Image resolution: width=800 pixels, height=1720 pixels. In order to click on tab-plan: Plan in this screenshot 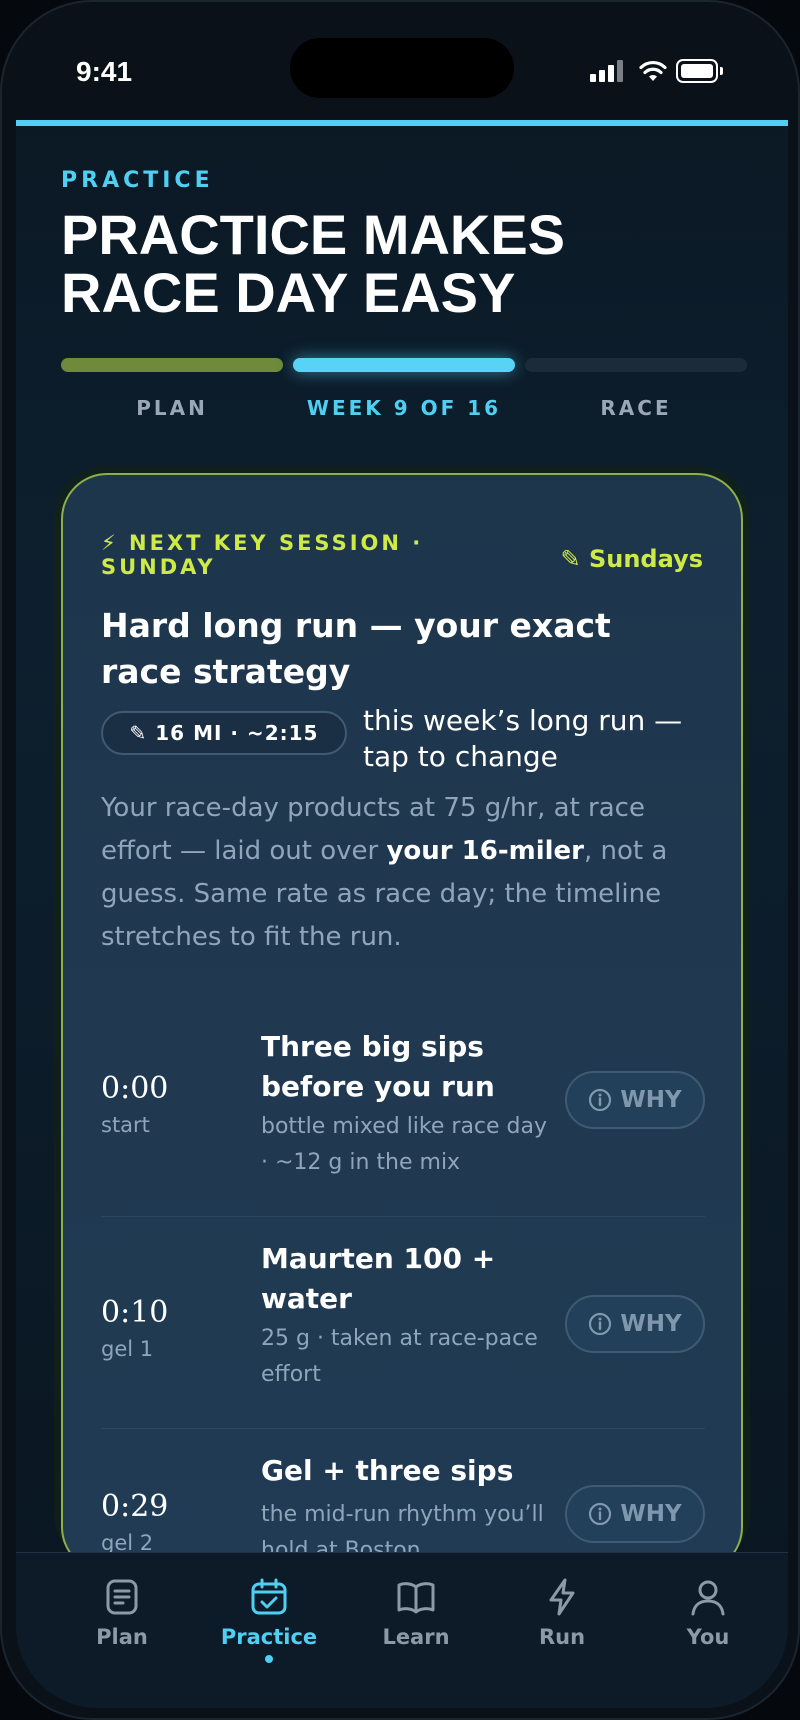, I will do `click(122, 1613)`.